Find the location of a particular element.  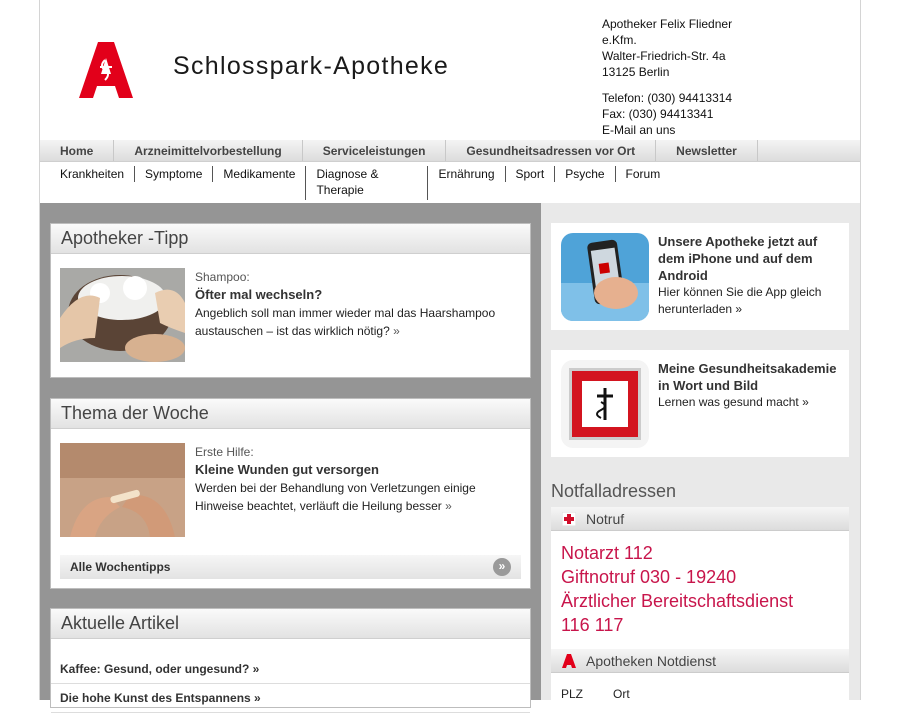

subnav-krankheiten: Krankheiten is located at coordinates (92, 174).